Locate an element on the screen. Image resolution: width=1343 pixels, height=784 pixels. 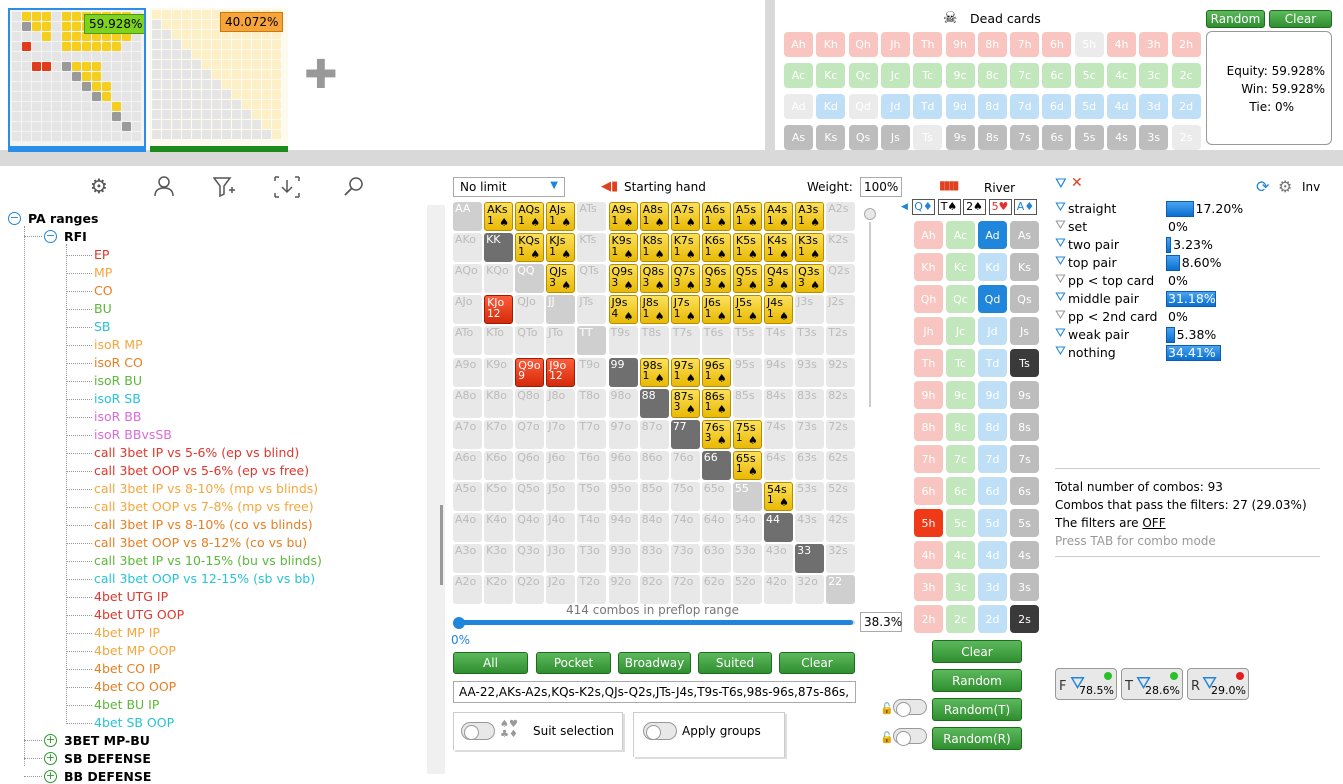
hand-cell-J2o: J2o is located at coordinates (561, 590).